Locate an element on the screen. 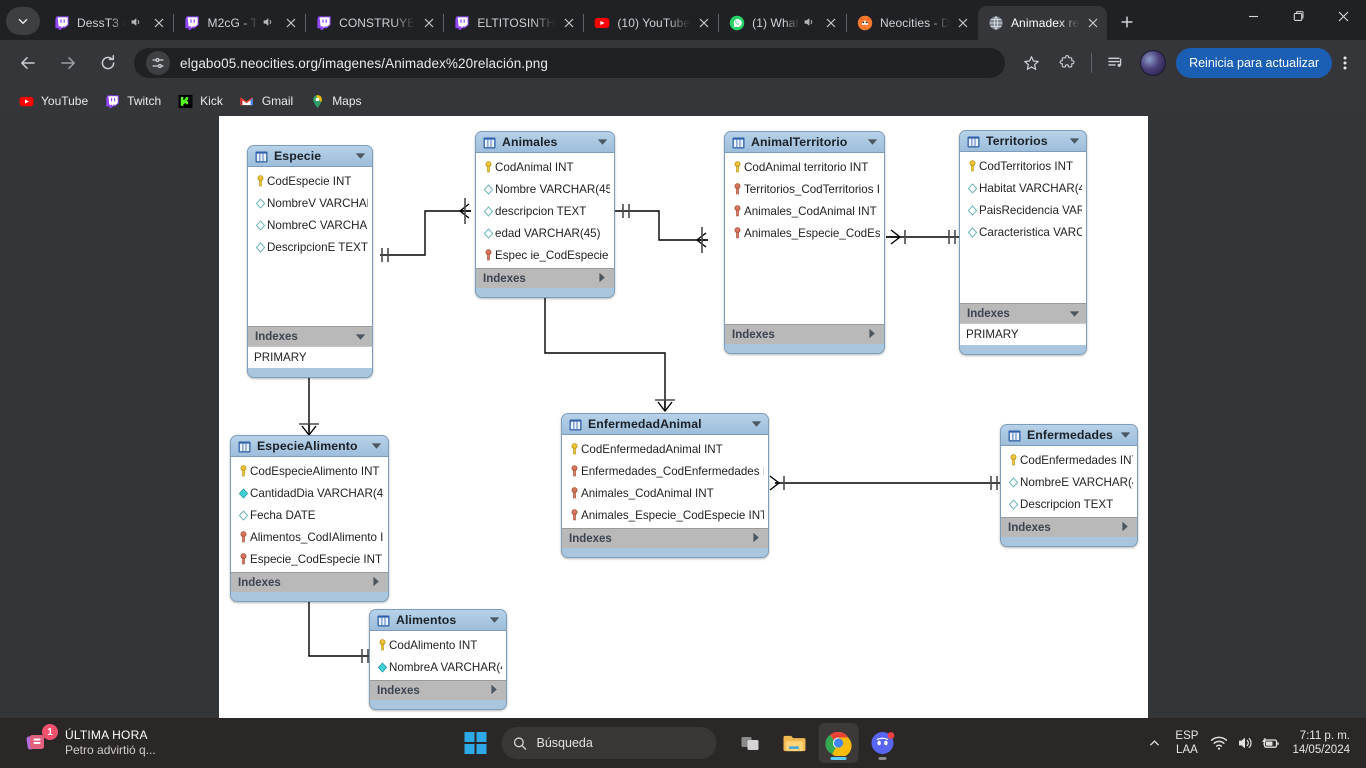 Image resolution: width=1366 pixels, height=768 pixels. back-button is located at coordinates (28, 63).